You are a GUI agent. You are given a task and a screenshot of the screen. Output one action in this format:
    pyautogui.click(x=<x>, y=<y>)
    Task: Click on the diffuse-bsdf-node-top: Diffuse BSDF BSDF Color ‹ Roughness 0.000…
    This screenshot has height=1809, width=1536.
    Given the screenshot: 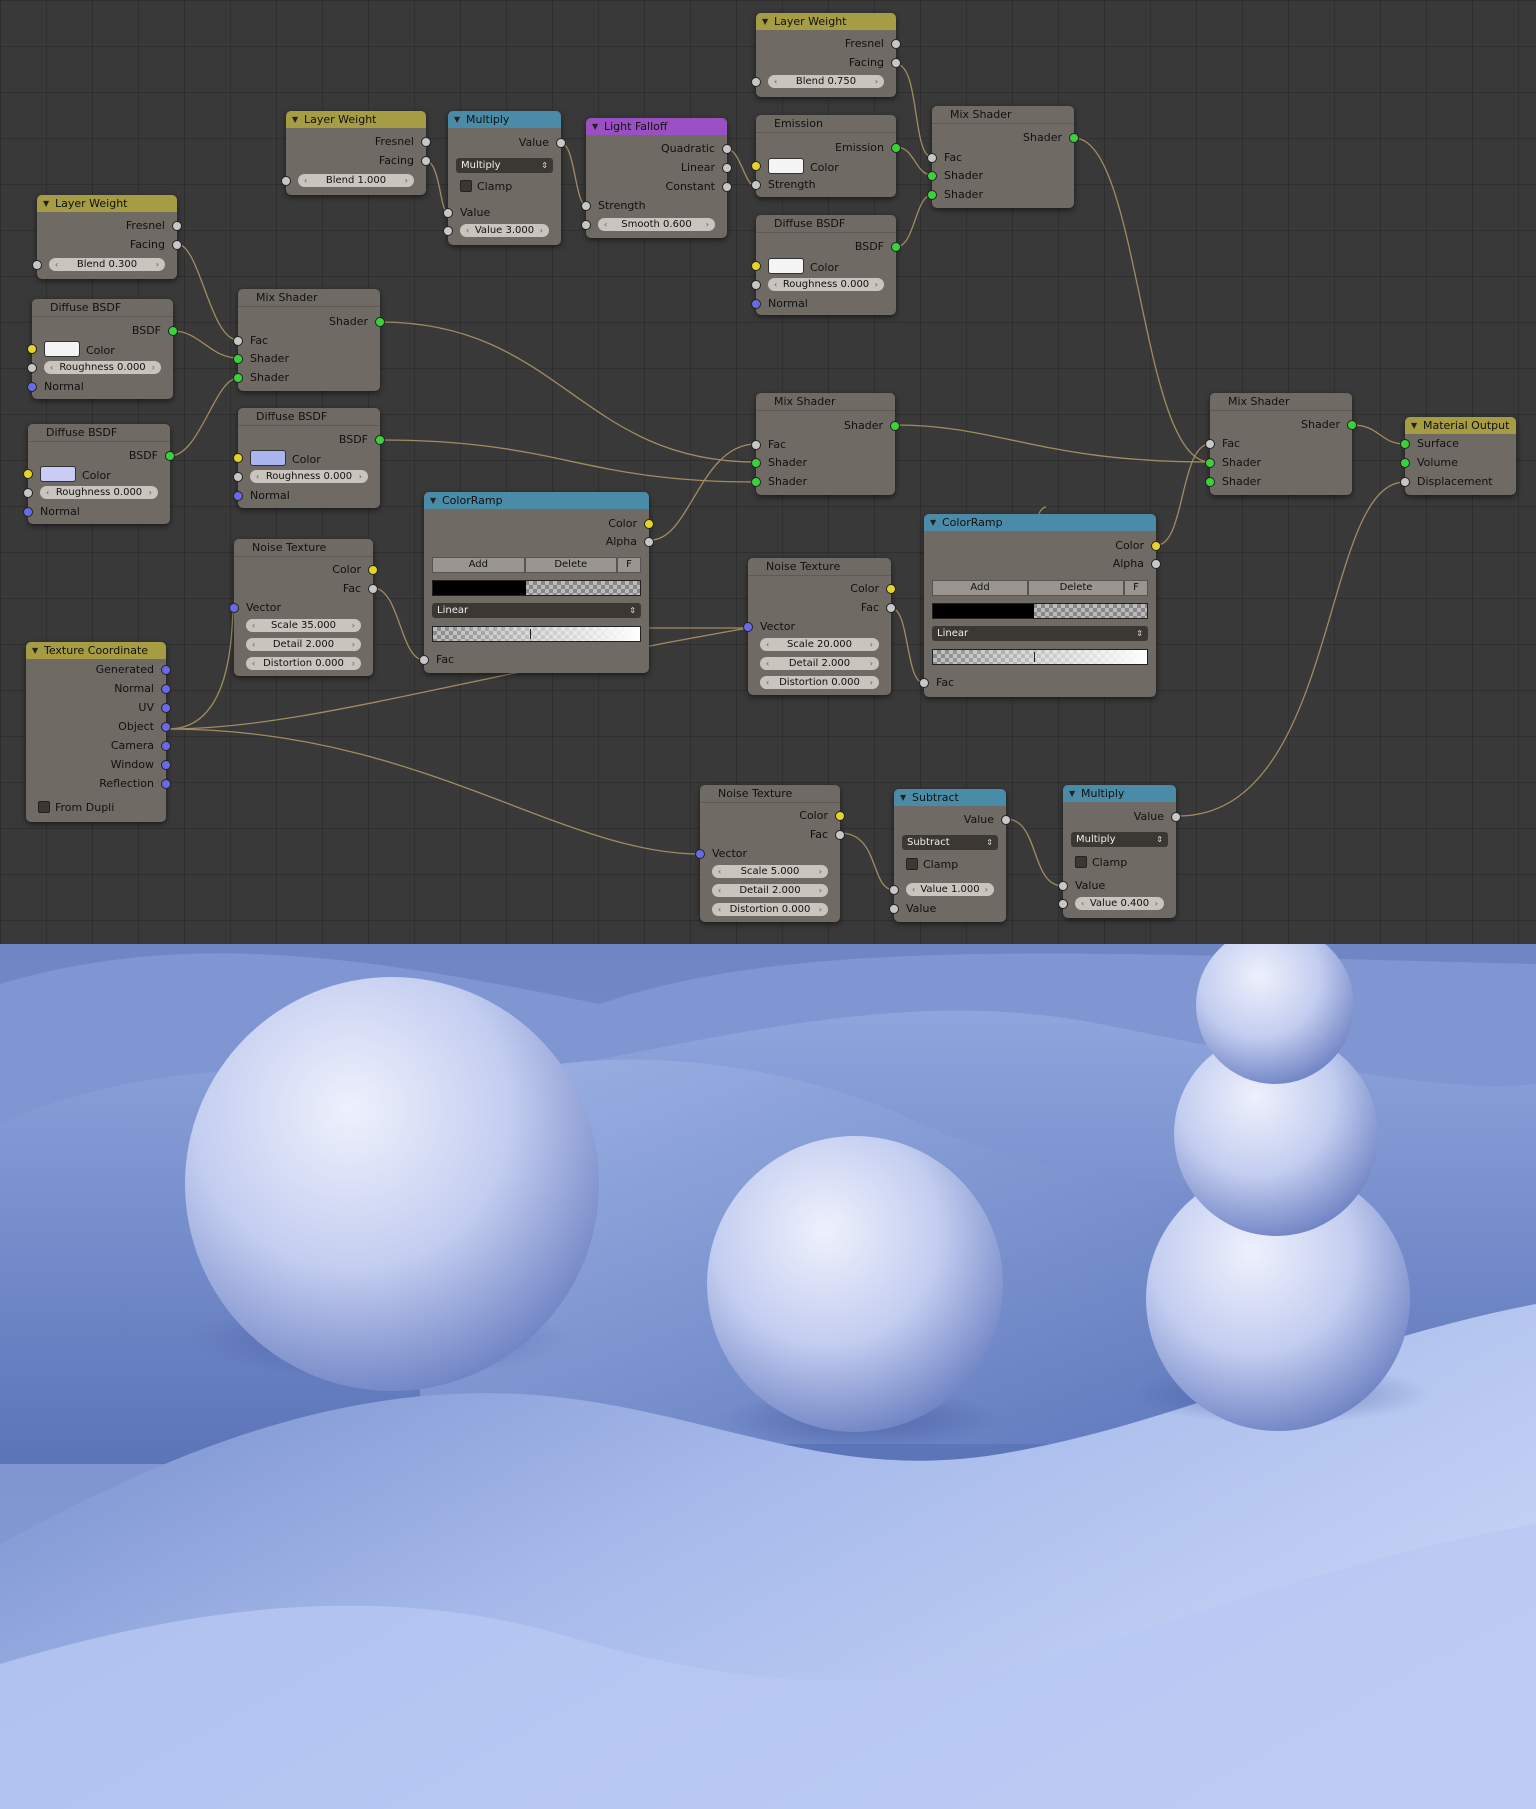 What is the action you would take?
    pyautogui.click(x=826, y=265)
    